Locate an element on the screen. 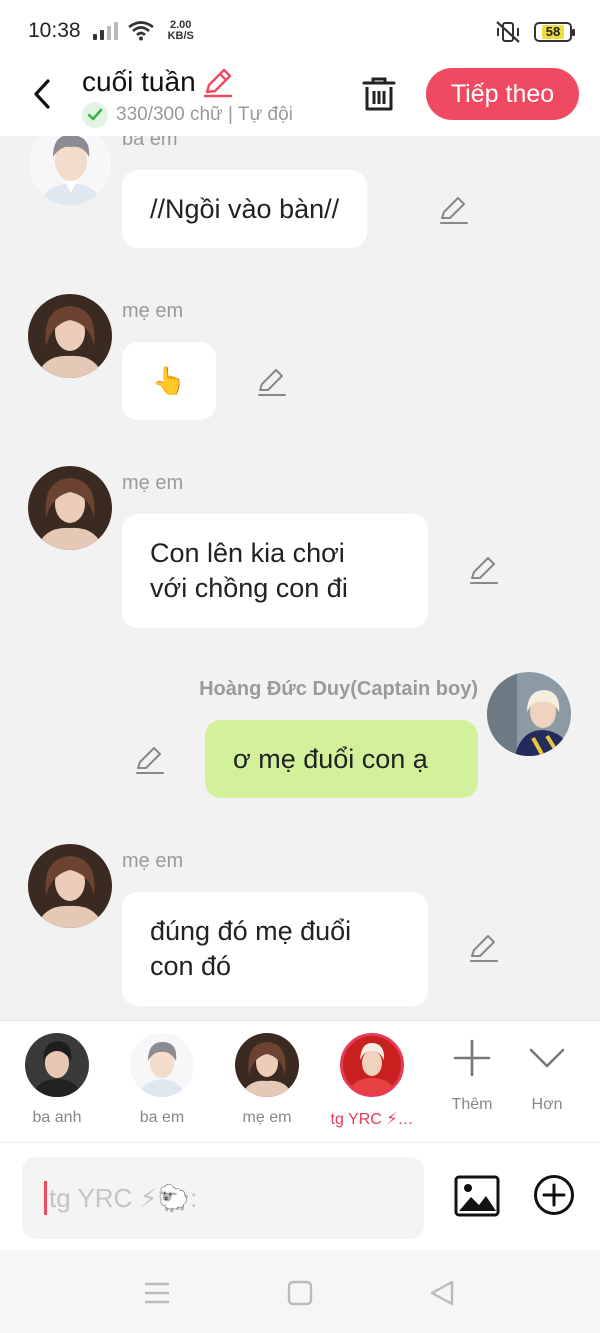  check-icon is located at coordinates (95, 115).